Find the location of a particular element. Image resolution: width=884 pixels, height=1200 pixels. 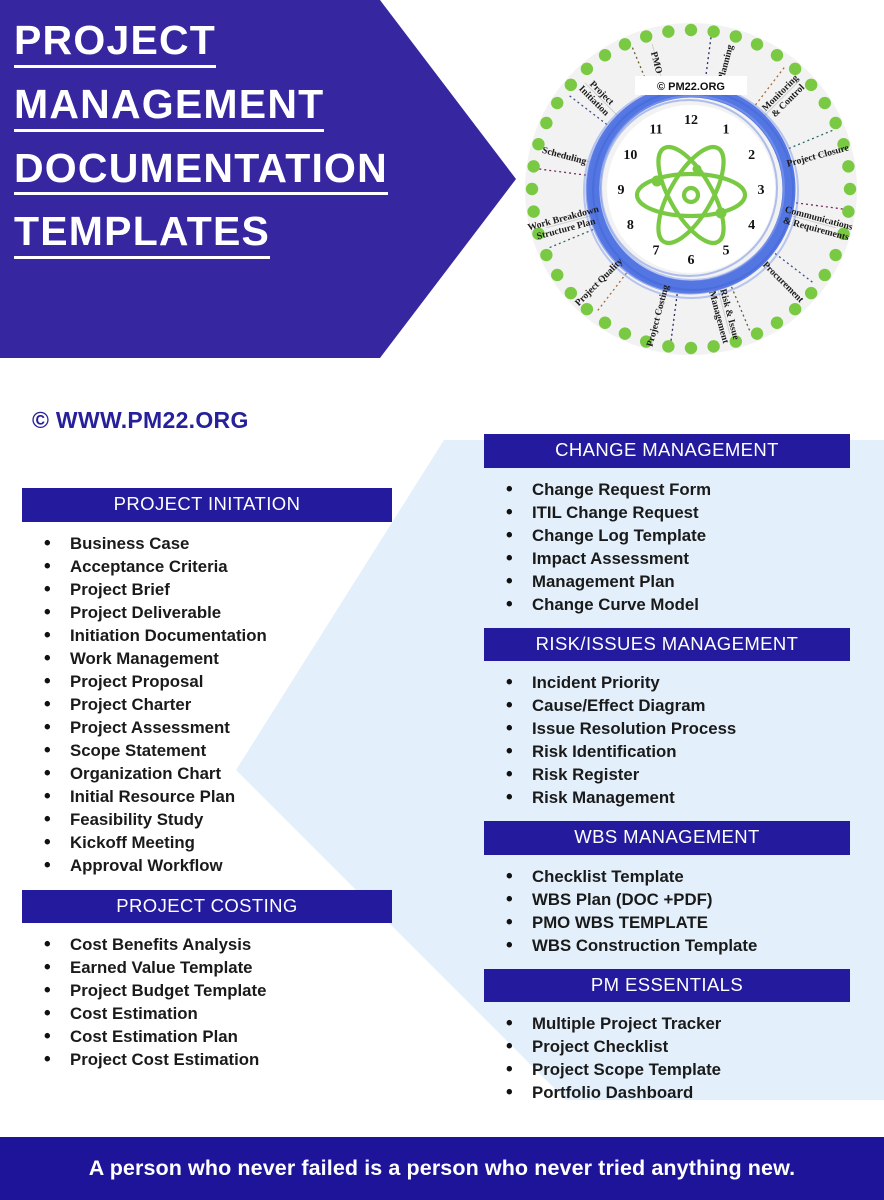

wheel-clock-number: 12 is located at coordinates (691, 120).